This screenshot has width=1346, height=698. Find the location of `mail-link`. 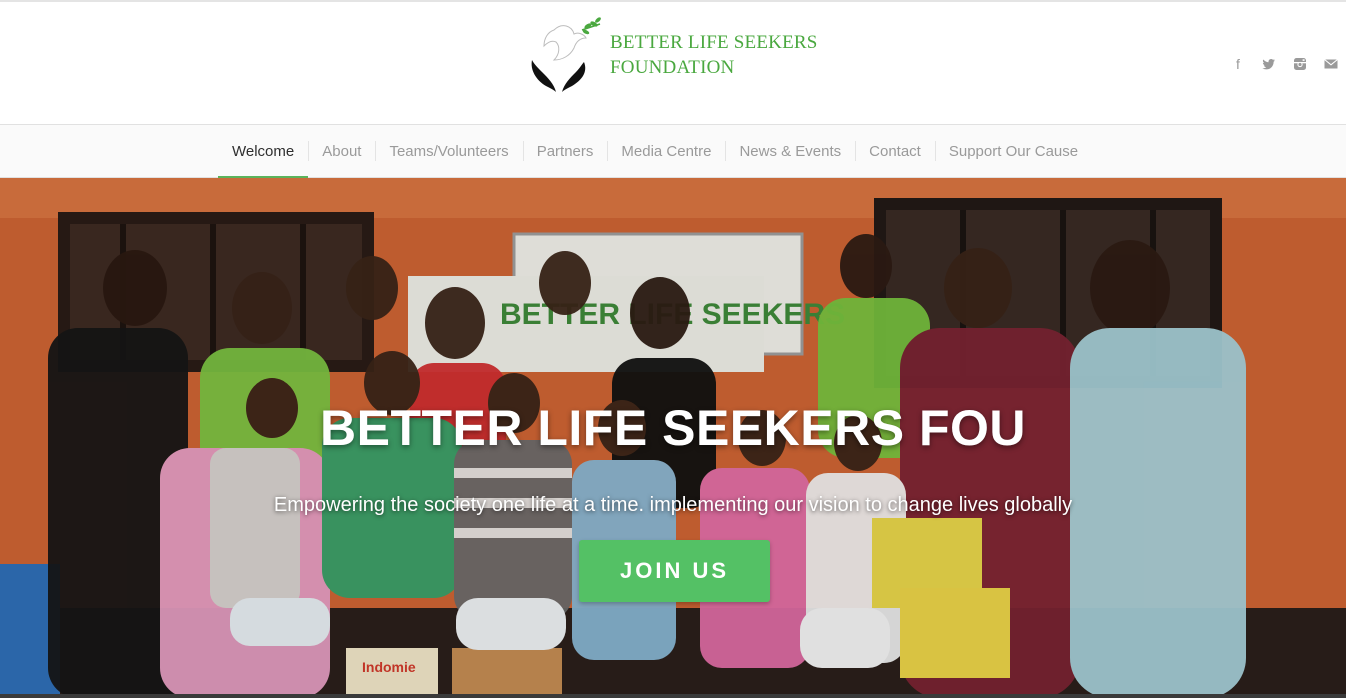

mail-link is located at coordinates (1330, 64).